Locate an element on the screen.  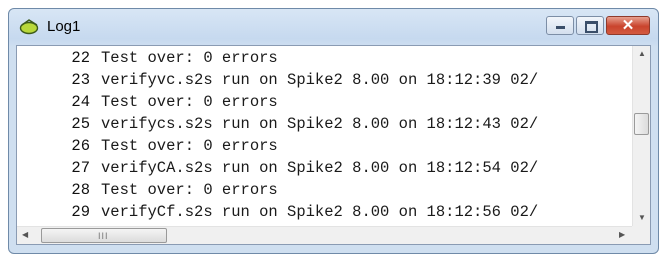
minimize-button is located at coordinates (560, 25).